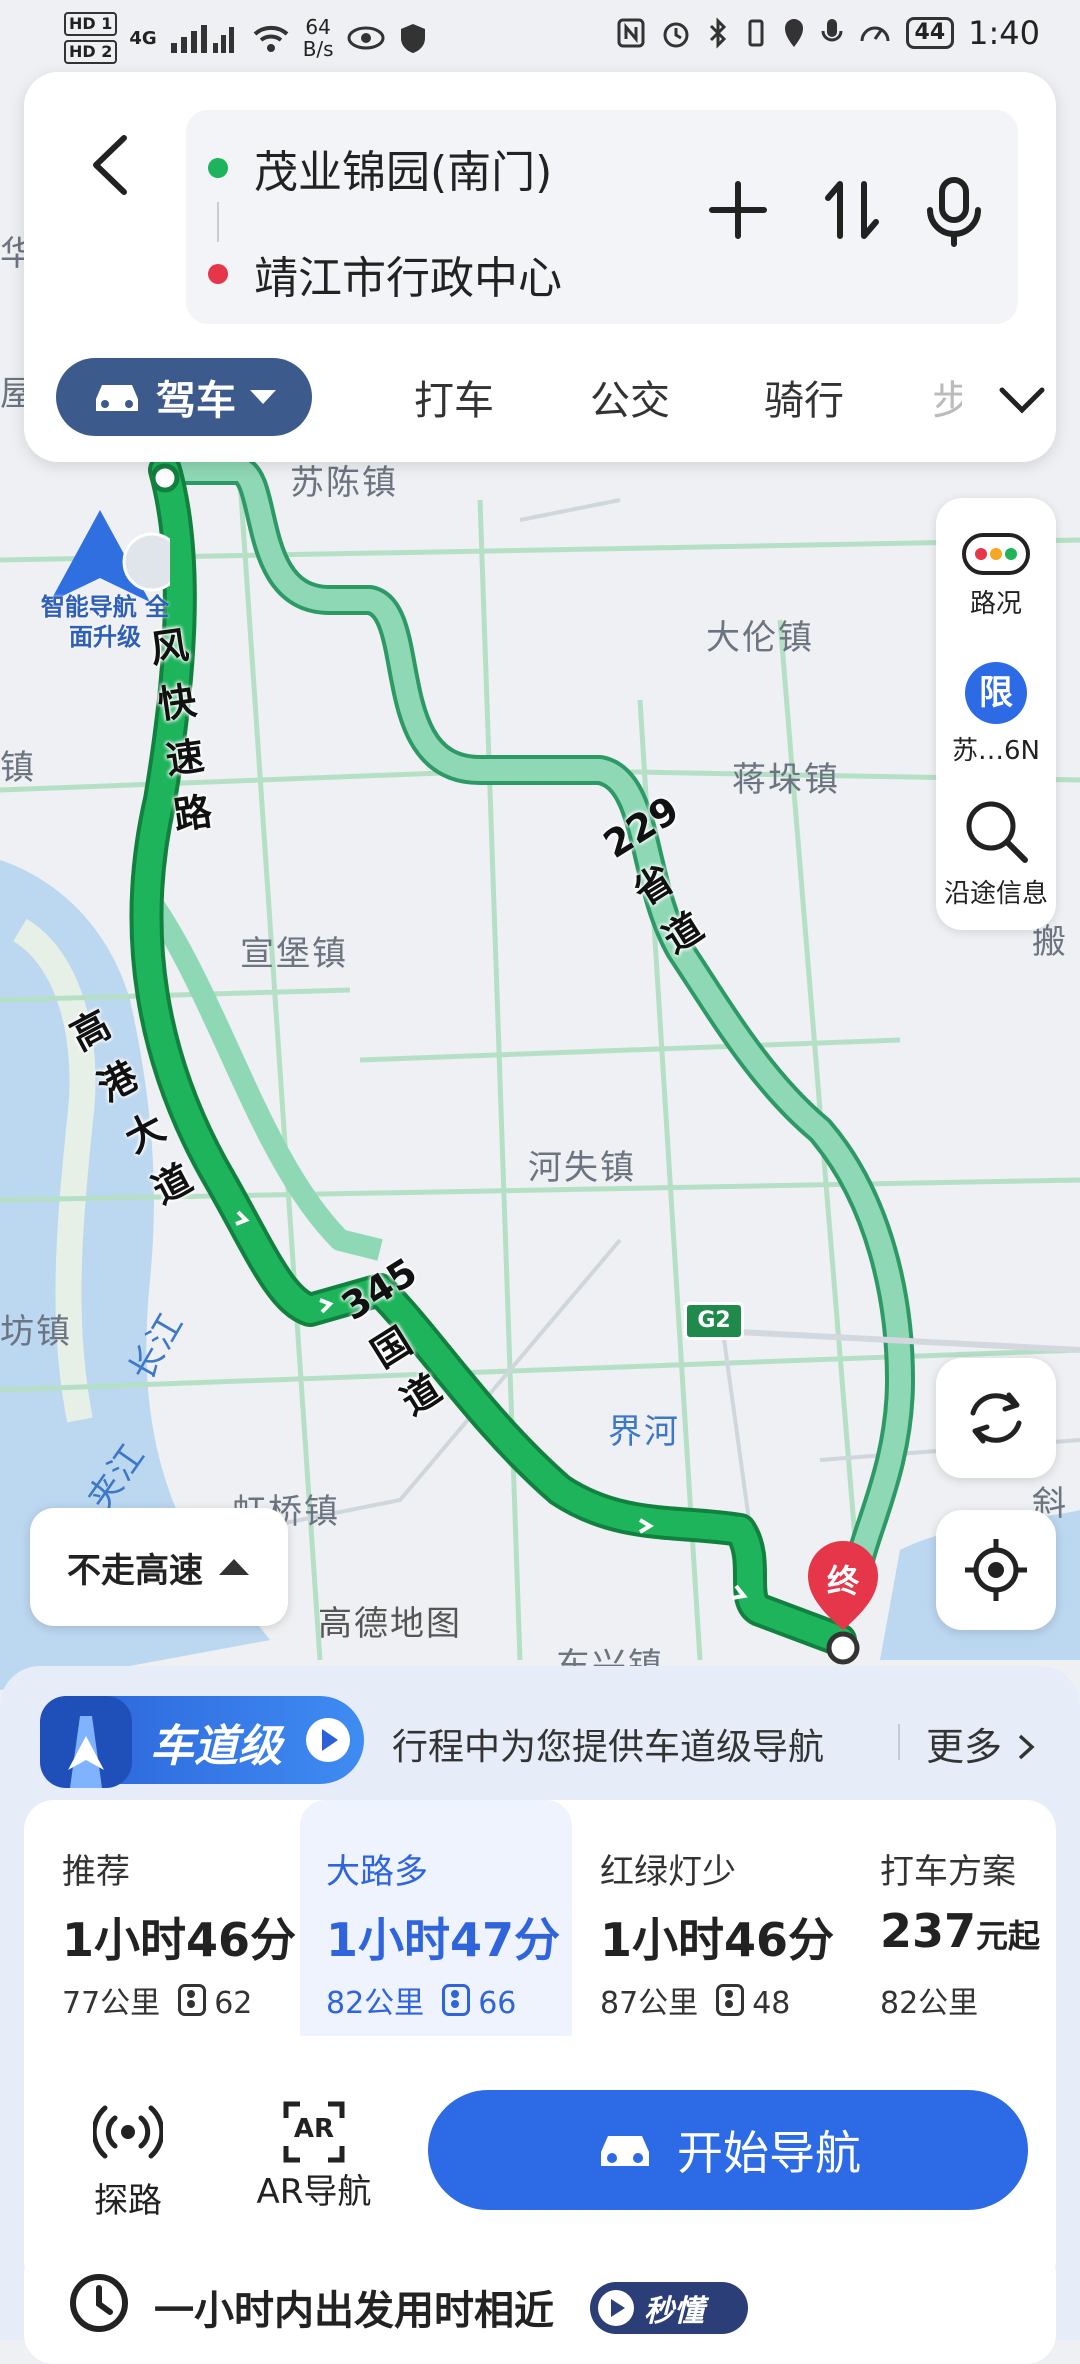 The image size is (1080, 2364). I want to click on bluetooth-icon, so click(717, 33).